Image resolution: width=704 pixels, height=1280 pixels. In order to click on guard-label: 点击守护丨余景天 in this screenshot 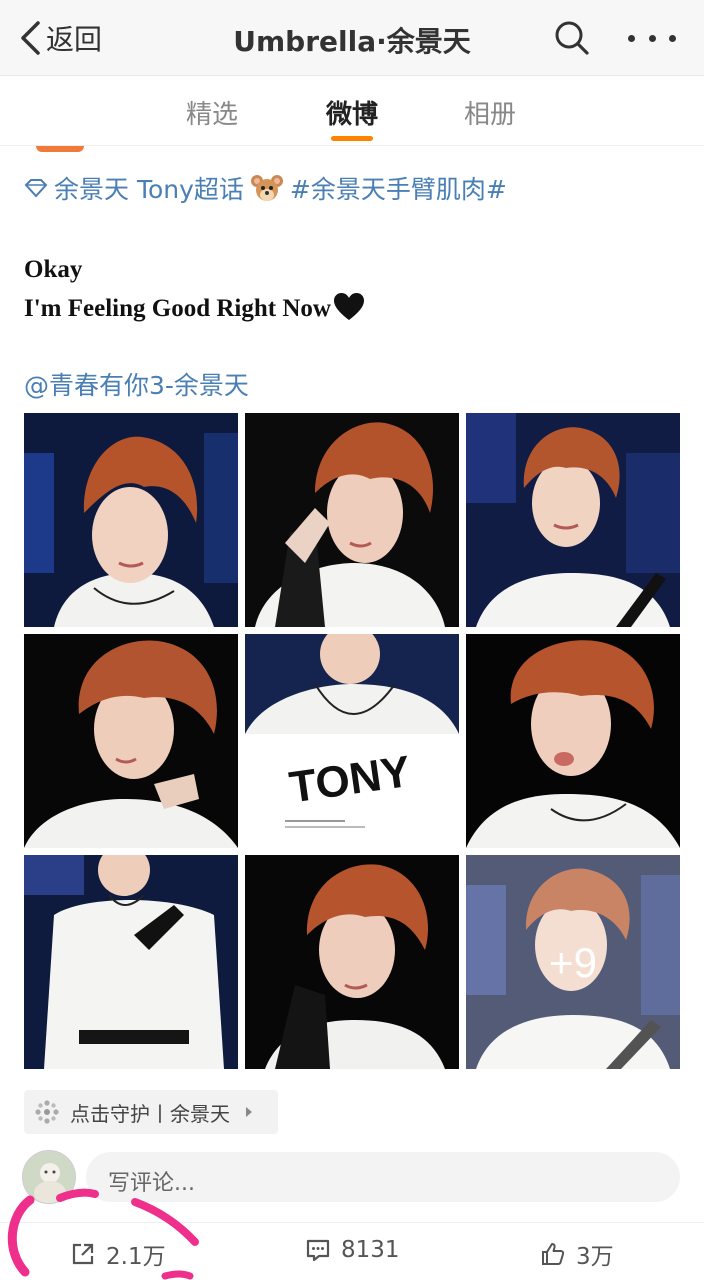, I will do `click(150, 1113)`.